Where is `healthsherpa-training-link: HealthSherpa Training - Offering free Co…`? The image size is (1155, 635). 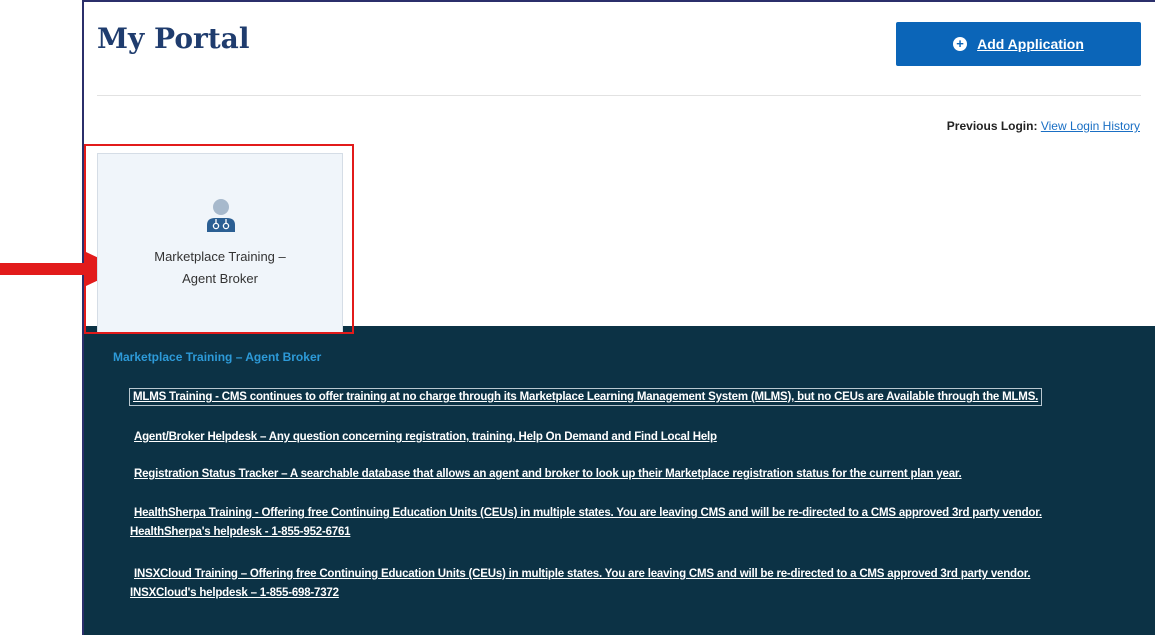
healthsherpa-training-link: HealthSherpa Training - Offering free Co… is located at coordinates (588, 513).